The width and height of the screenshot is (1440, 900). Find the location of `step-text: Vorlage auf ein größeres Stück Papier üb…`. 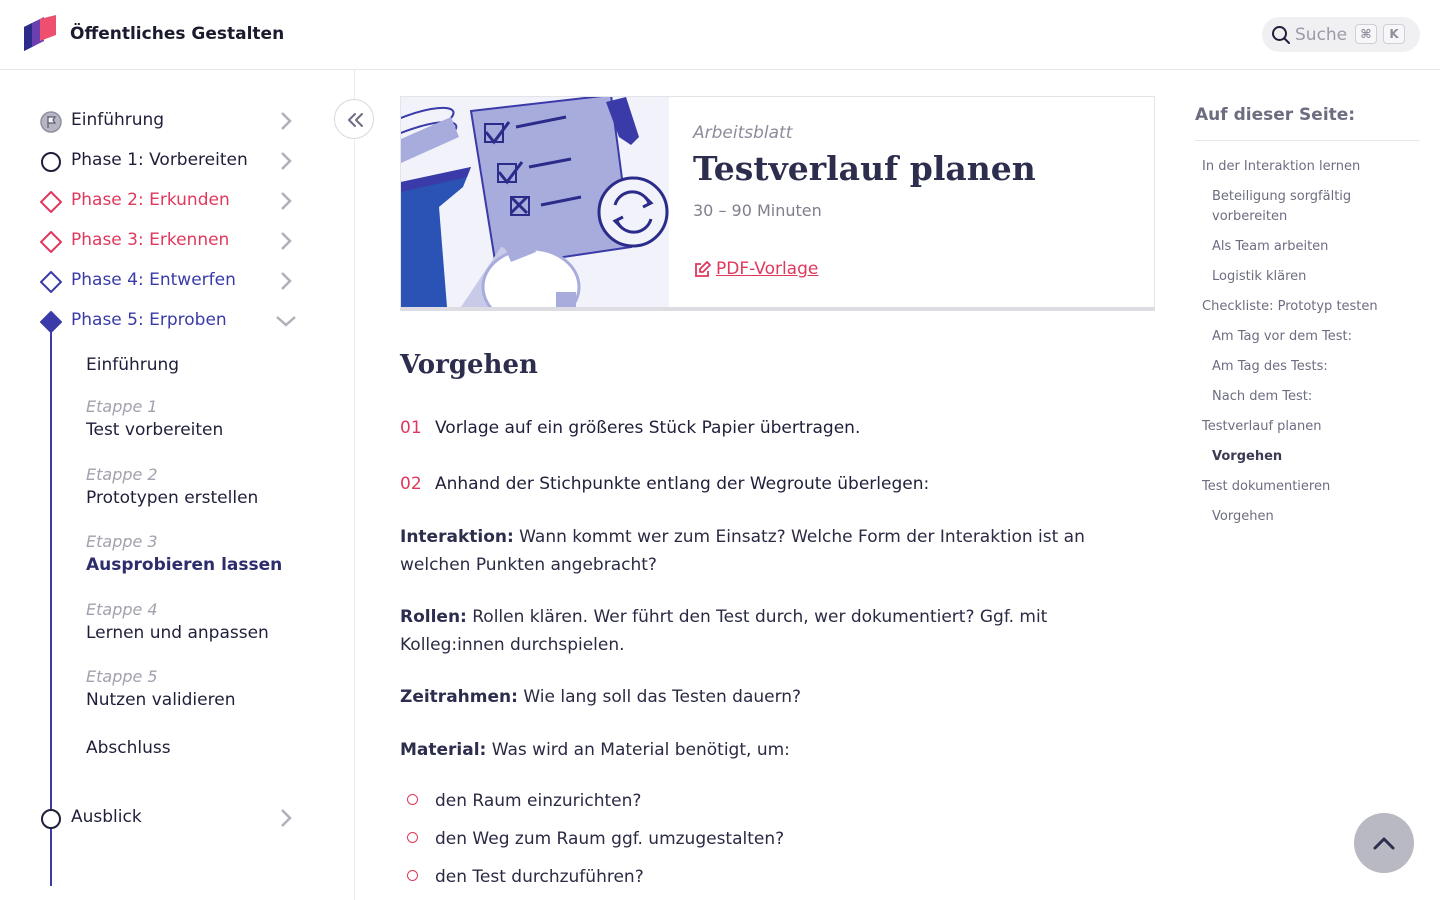

step-text: Vorlage auf ein größeres Stück Papier üb… is located at coordinates (648, 428).